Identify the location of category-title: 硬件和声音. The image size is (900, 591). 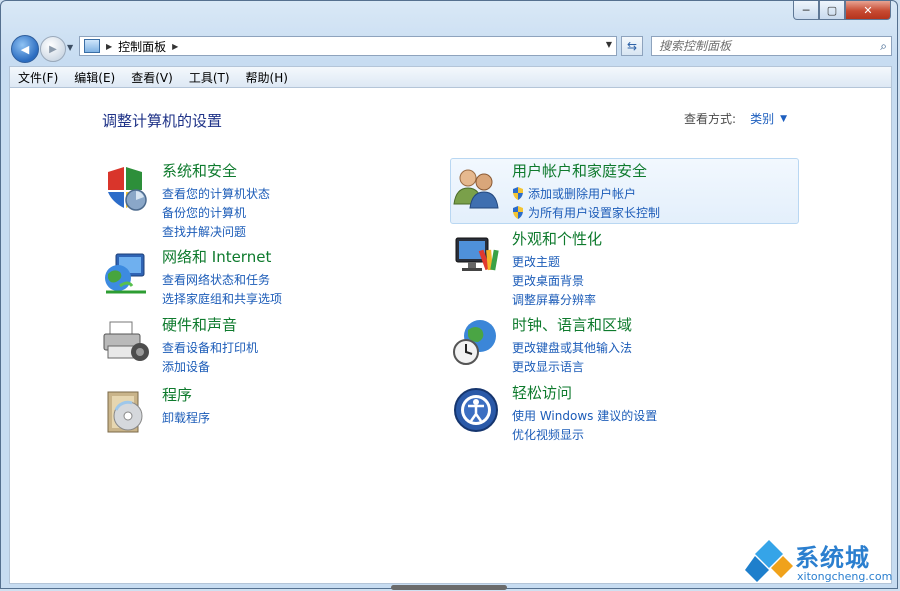
(199, 324).